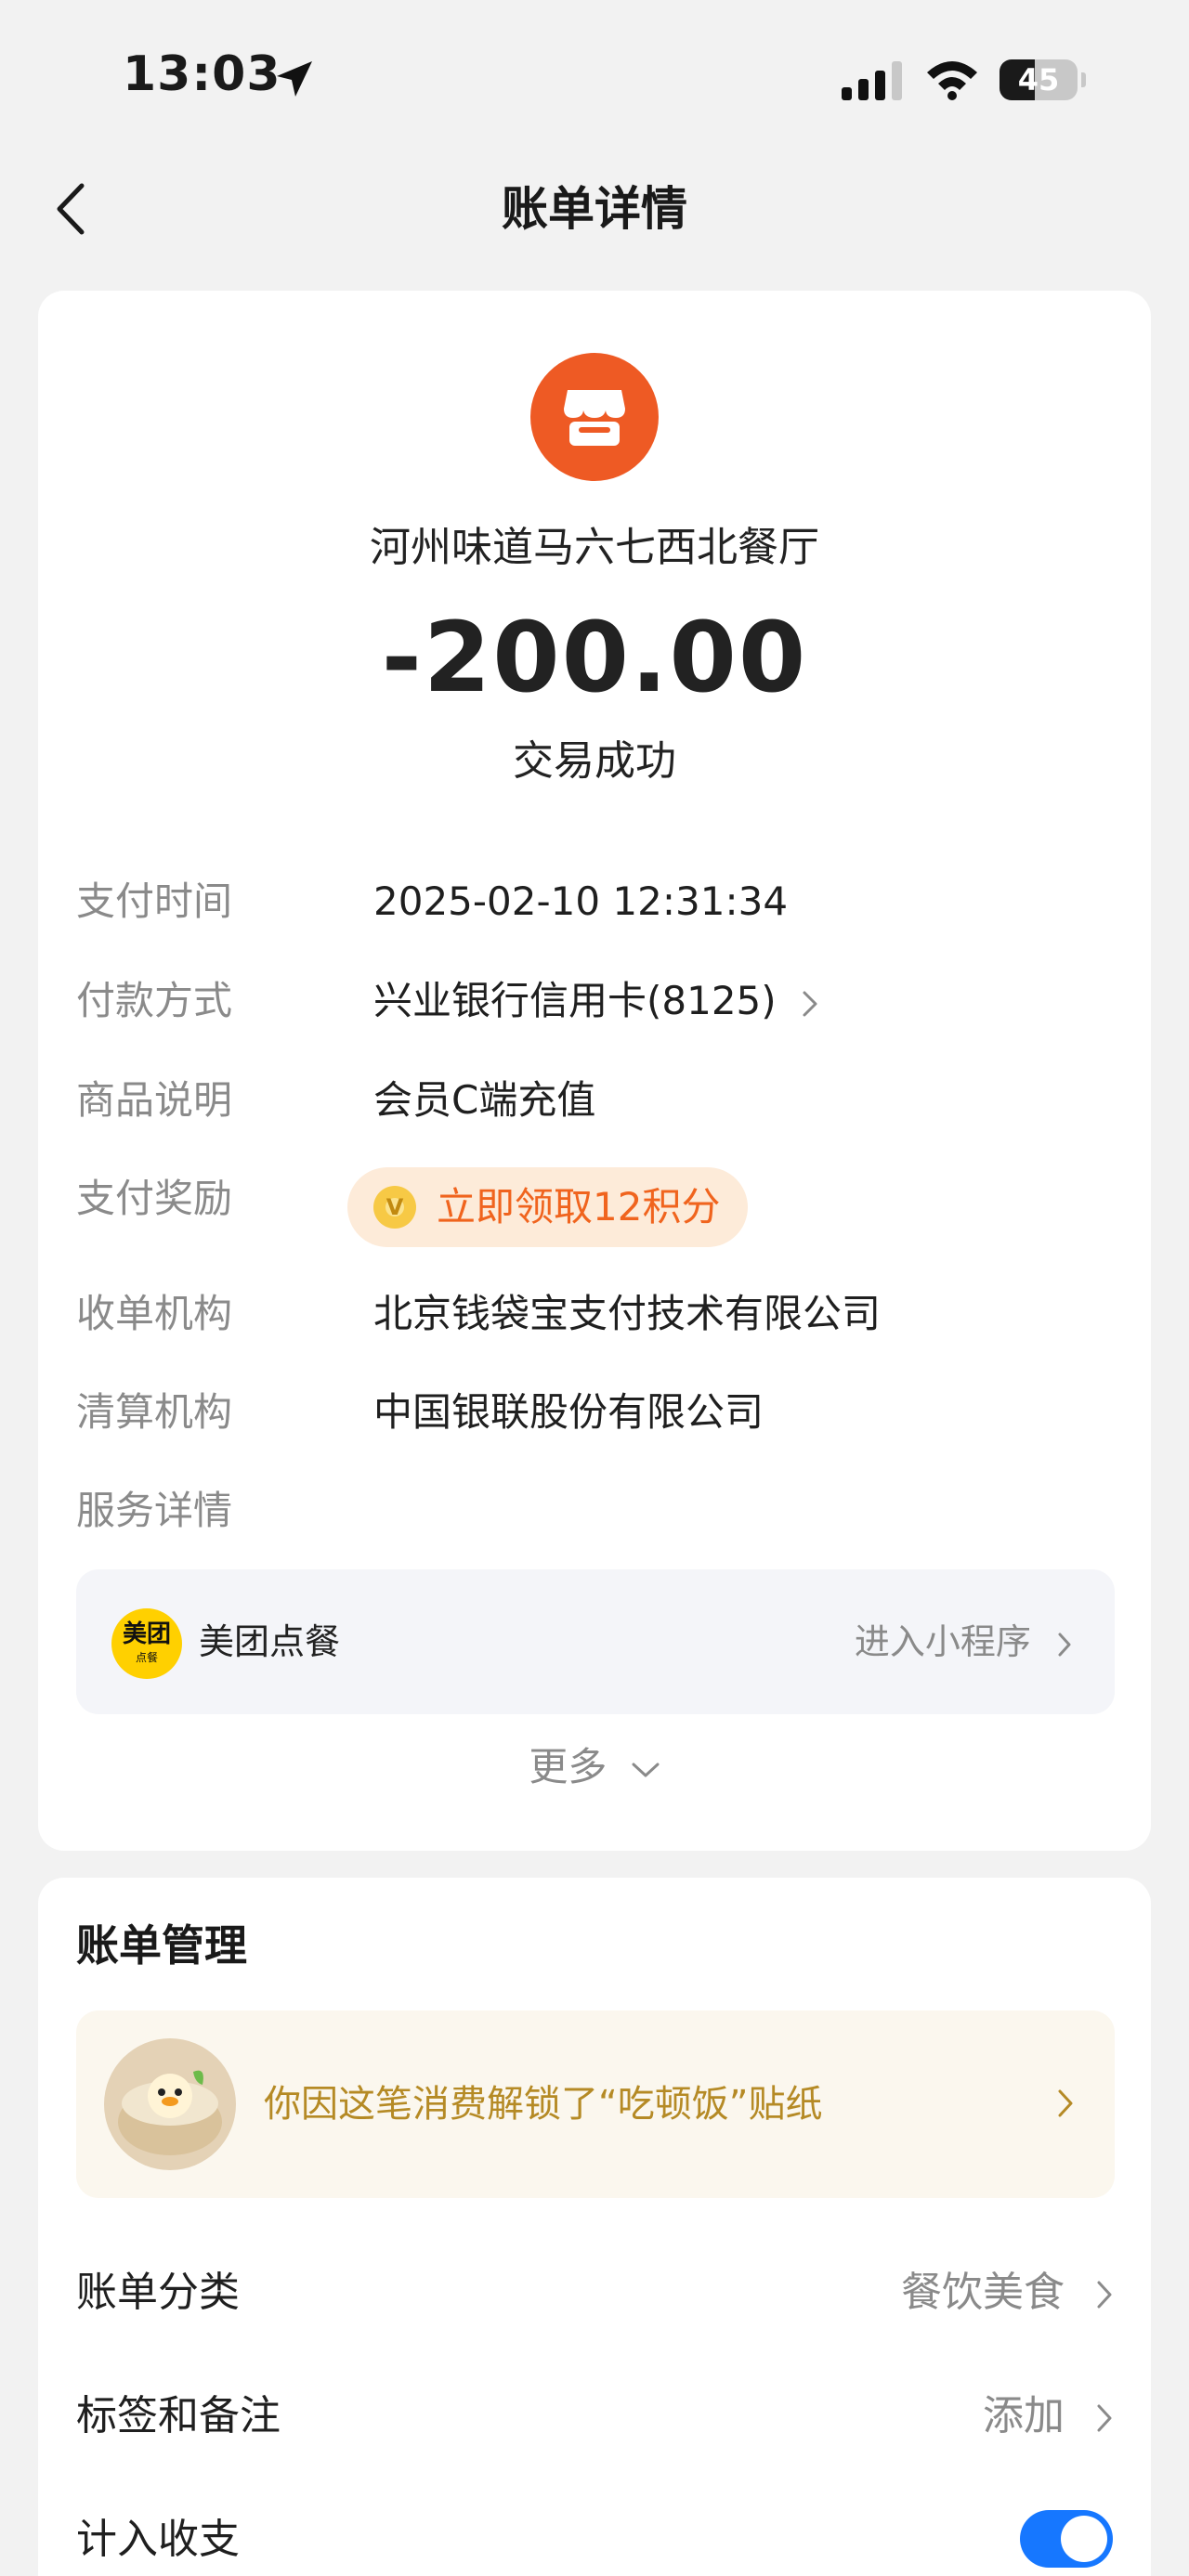  Describe the element at coordinates (579, 1206) in the screenshot. I see `claim-points-label: 立即领取12积分` at that location.